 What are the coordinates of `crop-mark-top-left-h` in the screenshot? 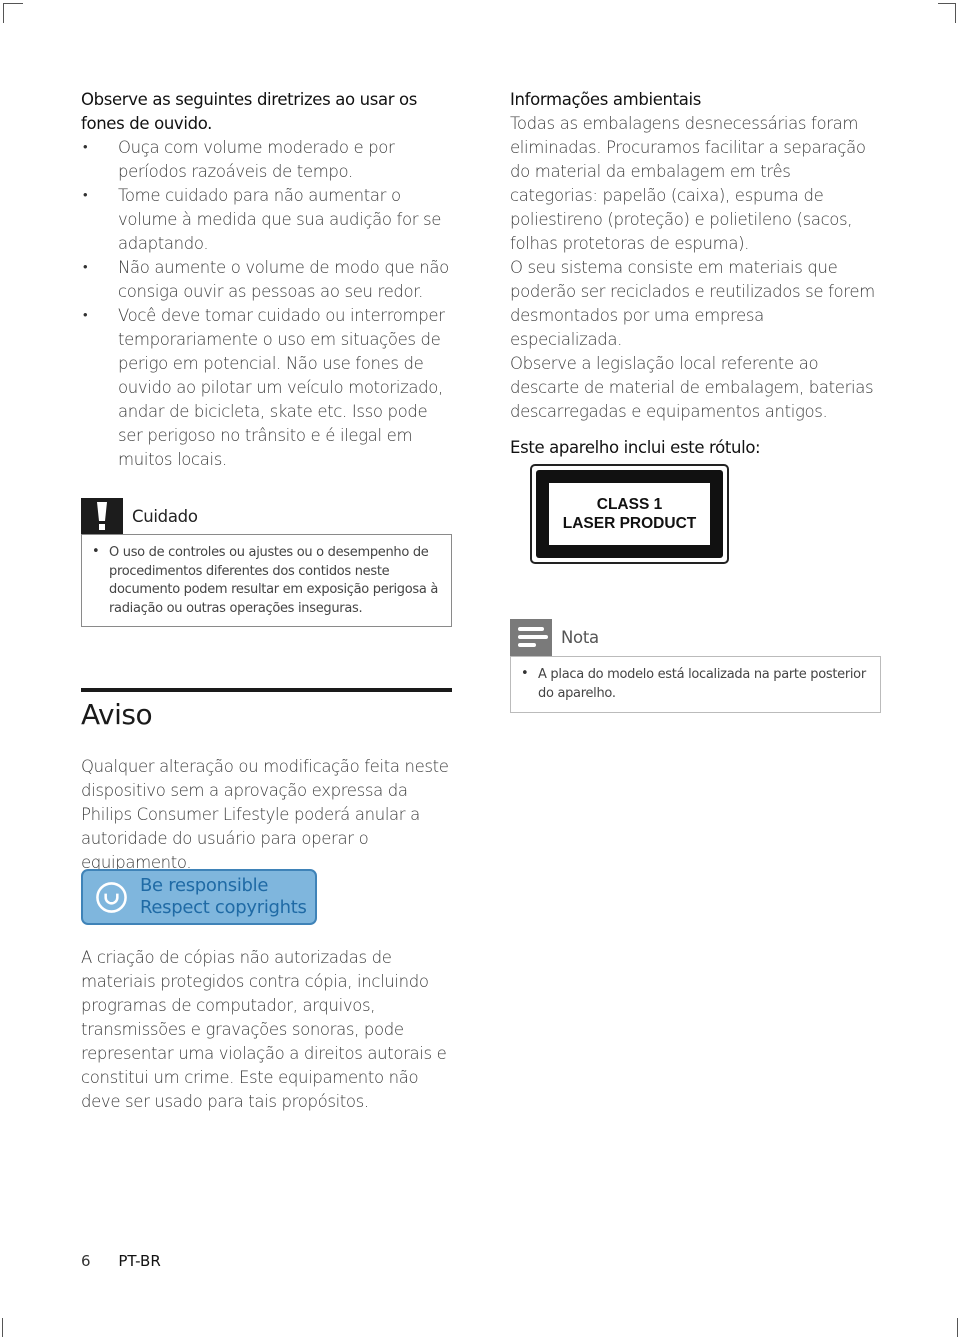 It's located at (13, 3).